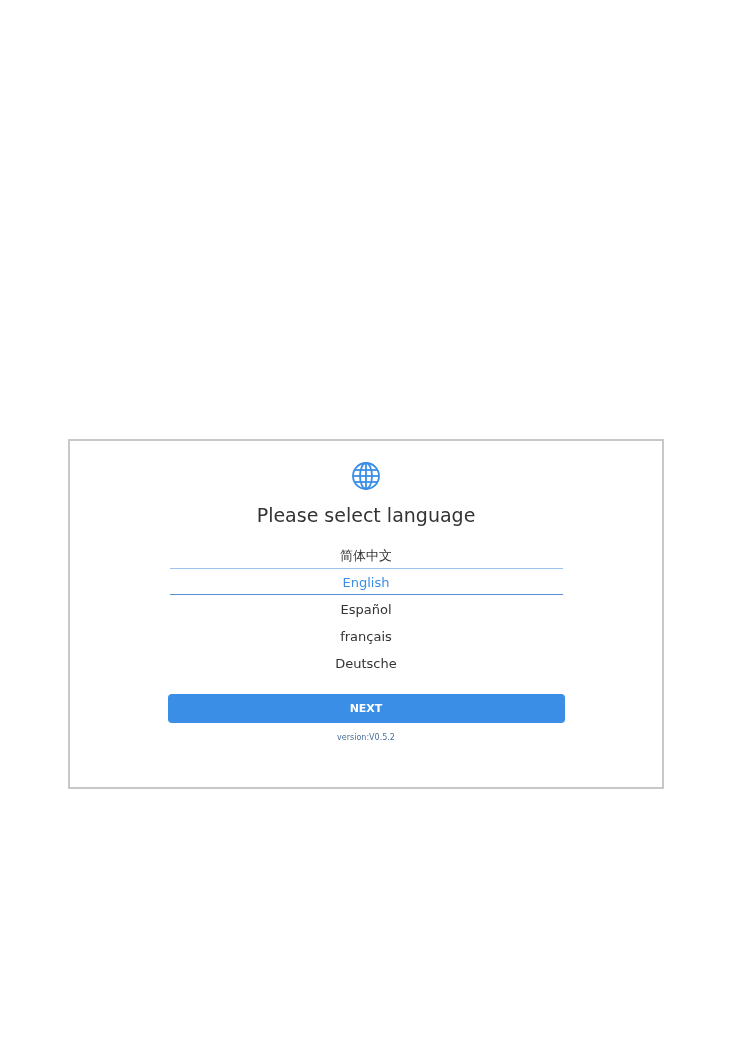  I want to click on language-option: Español, so click(366, 608).